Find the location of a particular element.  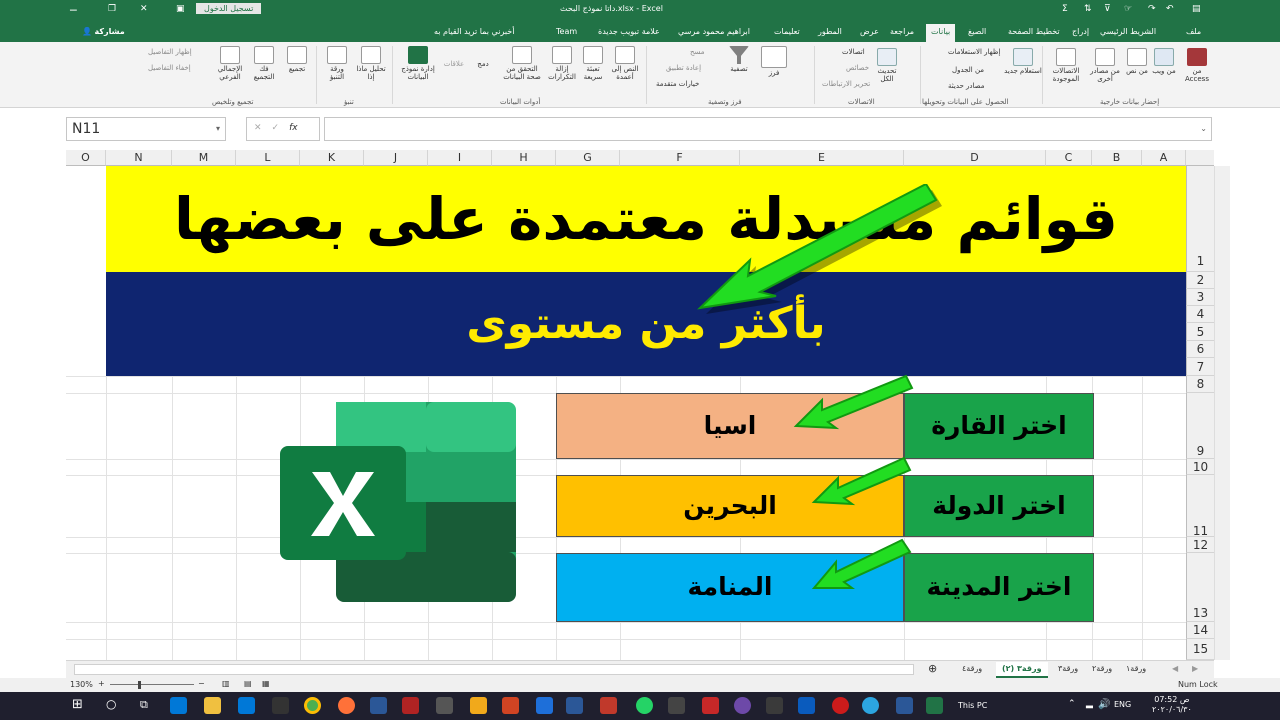

column-header-o: O is located at coordinates (86, 158).